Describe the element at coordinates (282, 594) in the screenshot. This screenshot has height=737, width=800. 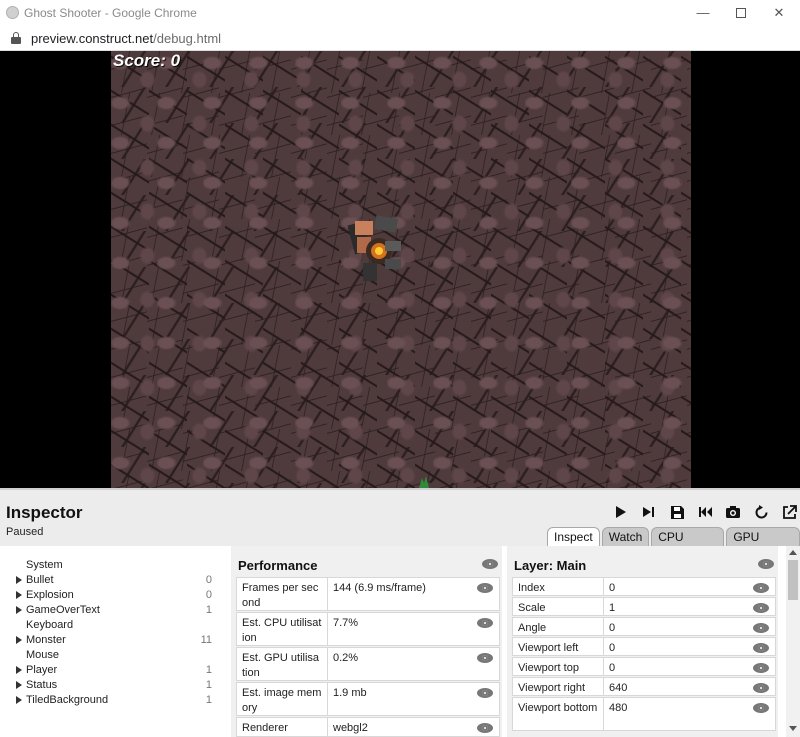
I see `property-name: Frames per second` at that location.